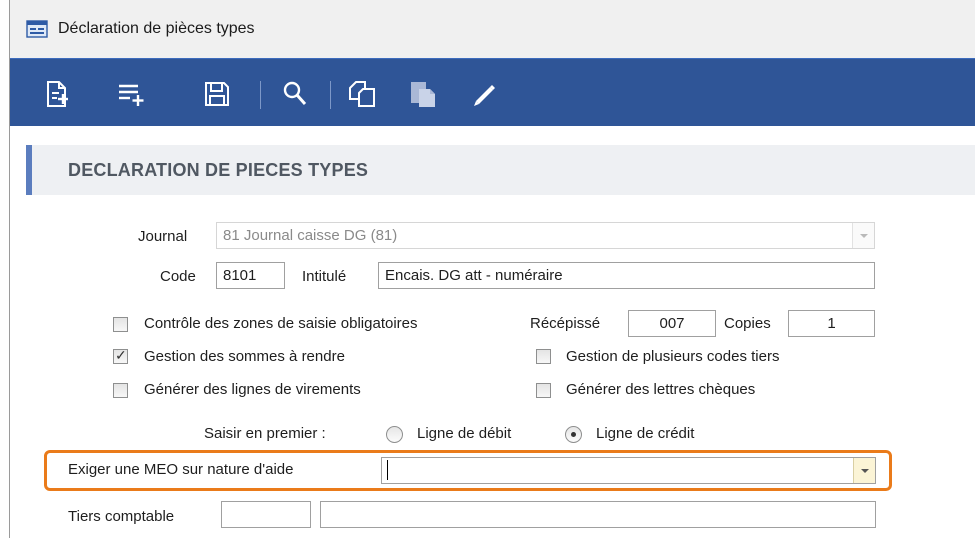 The height and width of the screenshot is (538, 975). I want to click on code-field: 8101, so click(250, 275).